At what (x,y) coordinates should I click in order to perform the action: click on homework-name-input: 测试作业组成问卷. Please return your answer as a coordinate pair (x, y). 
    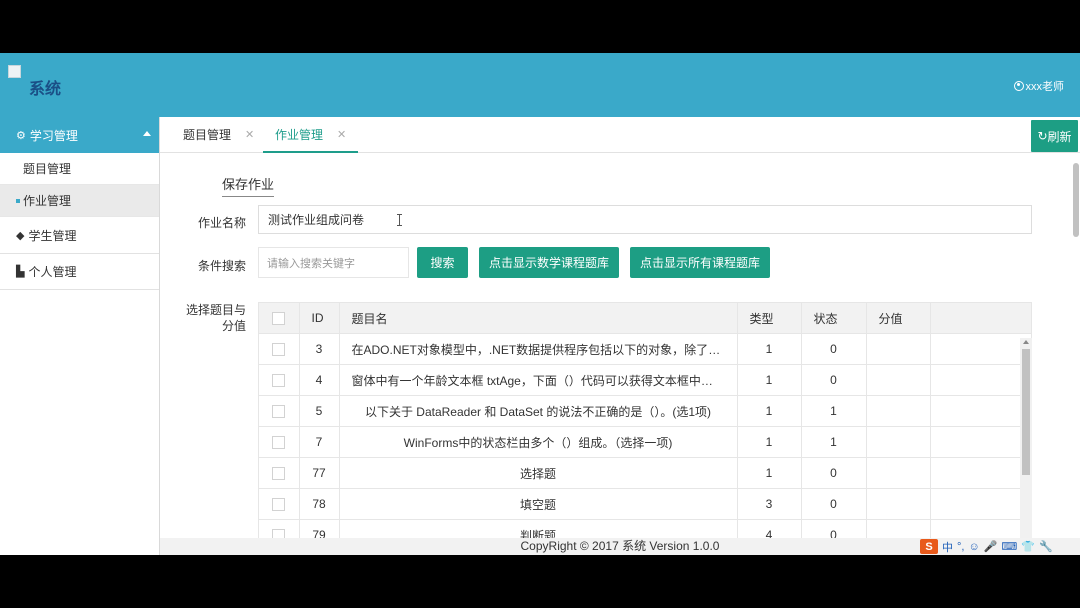
    Looking at the image, I should click on (645, 219).